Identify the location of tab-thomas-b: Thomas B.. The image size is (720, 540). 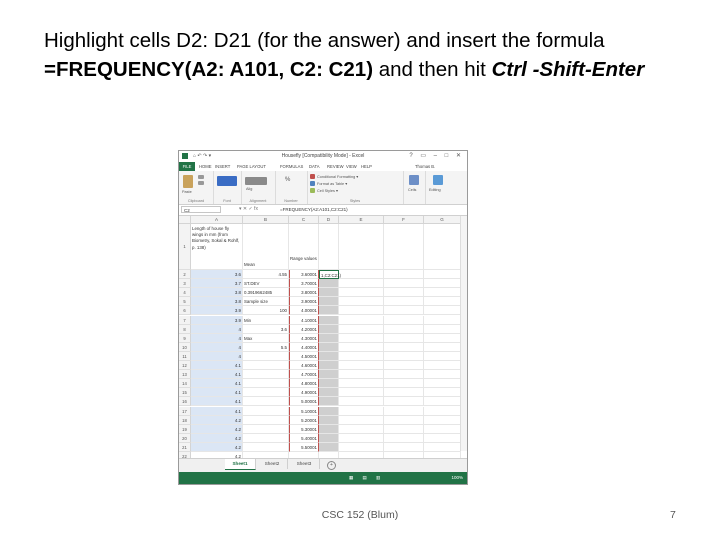
(425, 166).